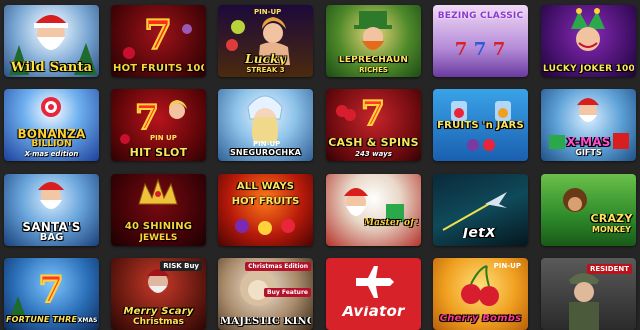  I want to click on game-title: ALL WAYS, so click(265, 187).